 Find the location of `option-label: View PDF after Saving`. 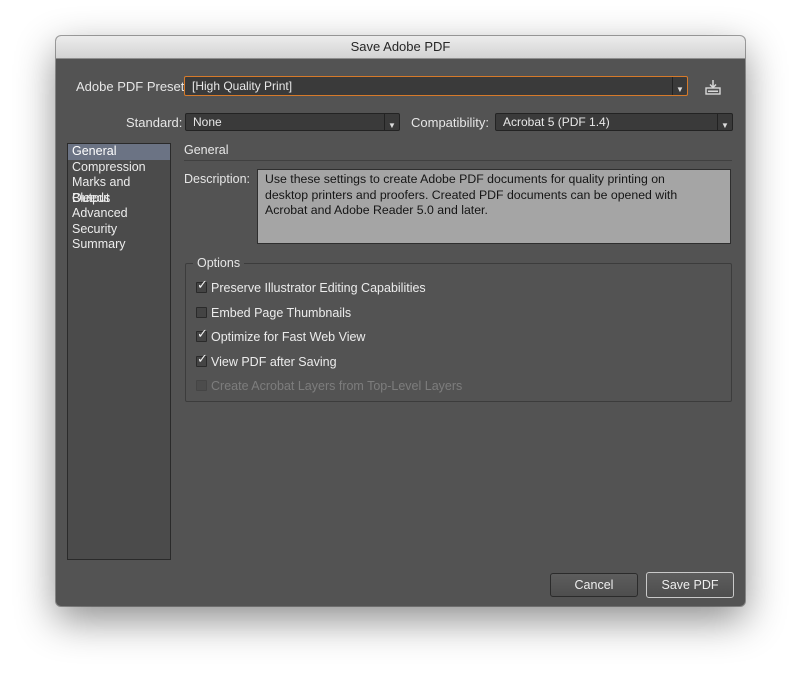

option-label: View PDF after Saving is located at coordinates (274, 362).